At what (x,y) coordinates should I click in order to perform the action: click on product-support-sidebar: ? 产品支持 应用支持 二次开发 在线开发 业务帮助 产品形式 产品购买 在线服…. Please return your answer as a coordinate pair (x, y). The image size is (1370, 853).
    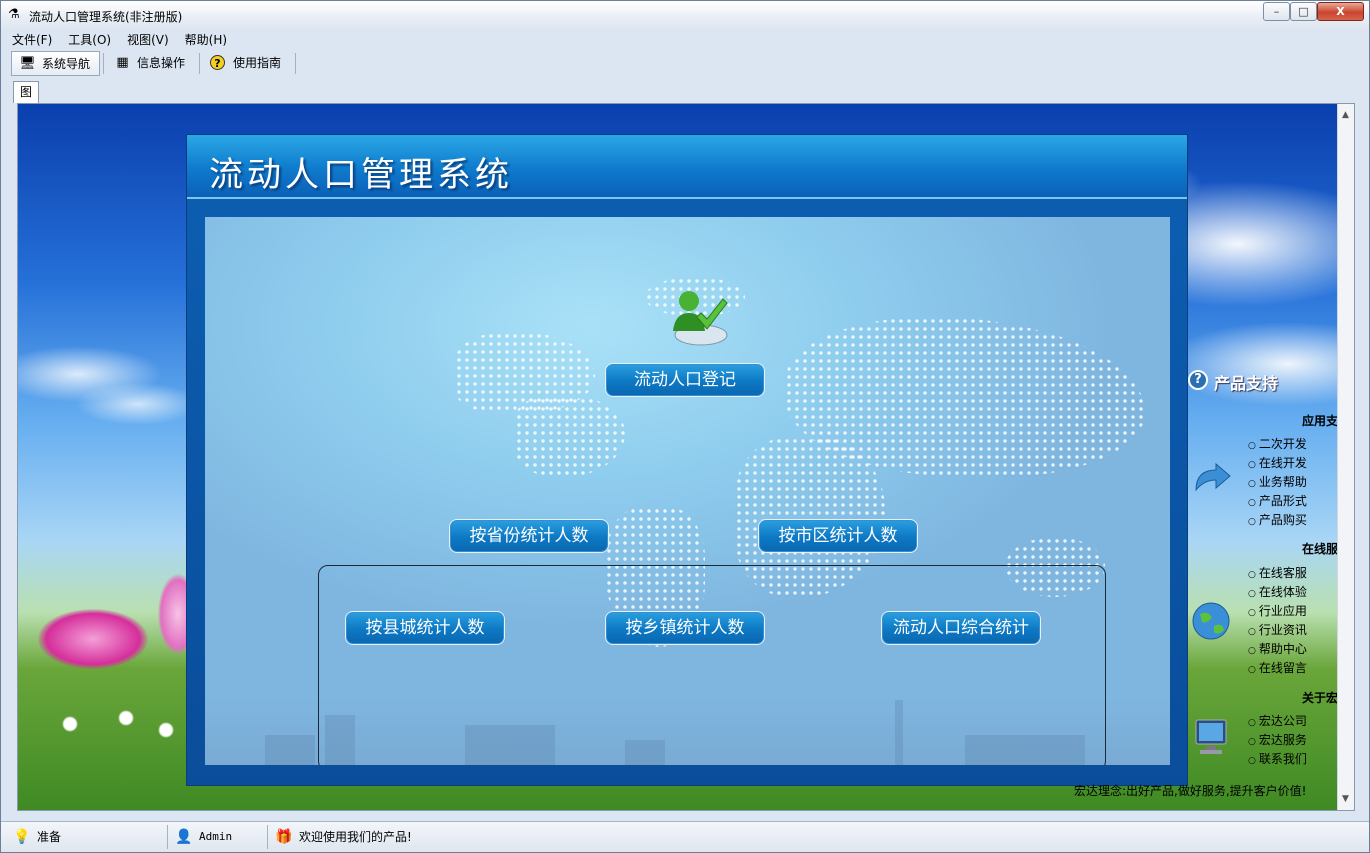
    Looking at the image, I should click on (1271, 584).